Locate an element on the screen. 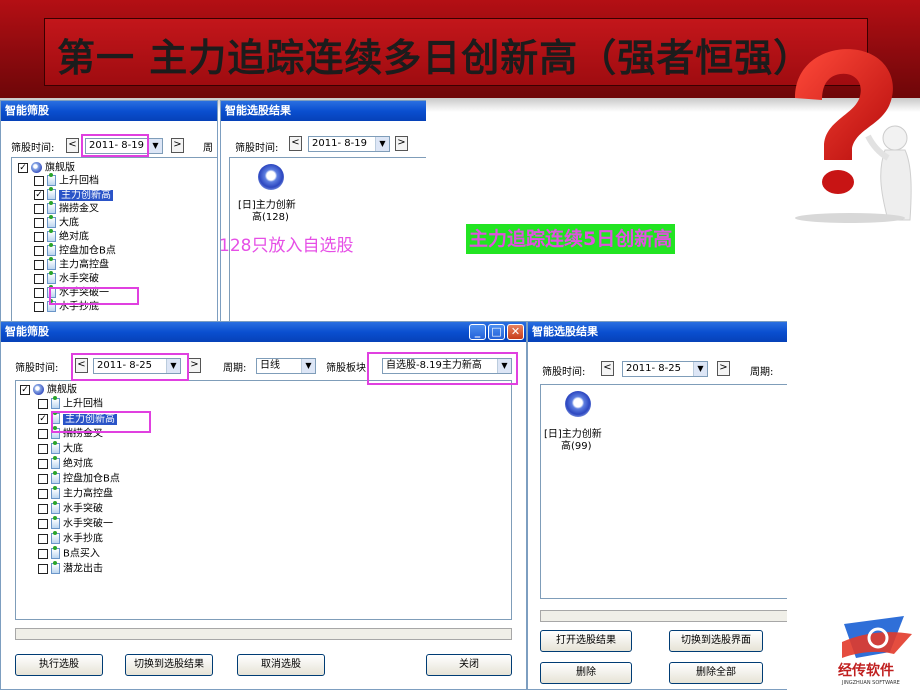 The image size is (920, 690). cancel-screen-button: 取消选股 is located at coordinates (281, 665).